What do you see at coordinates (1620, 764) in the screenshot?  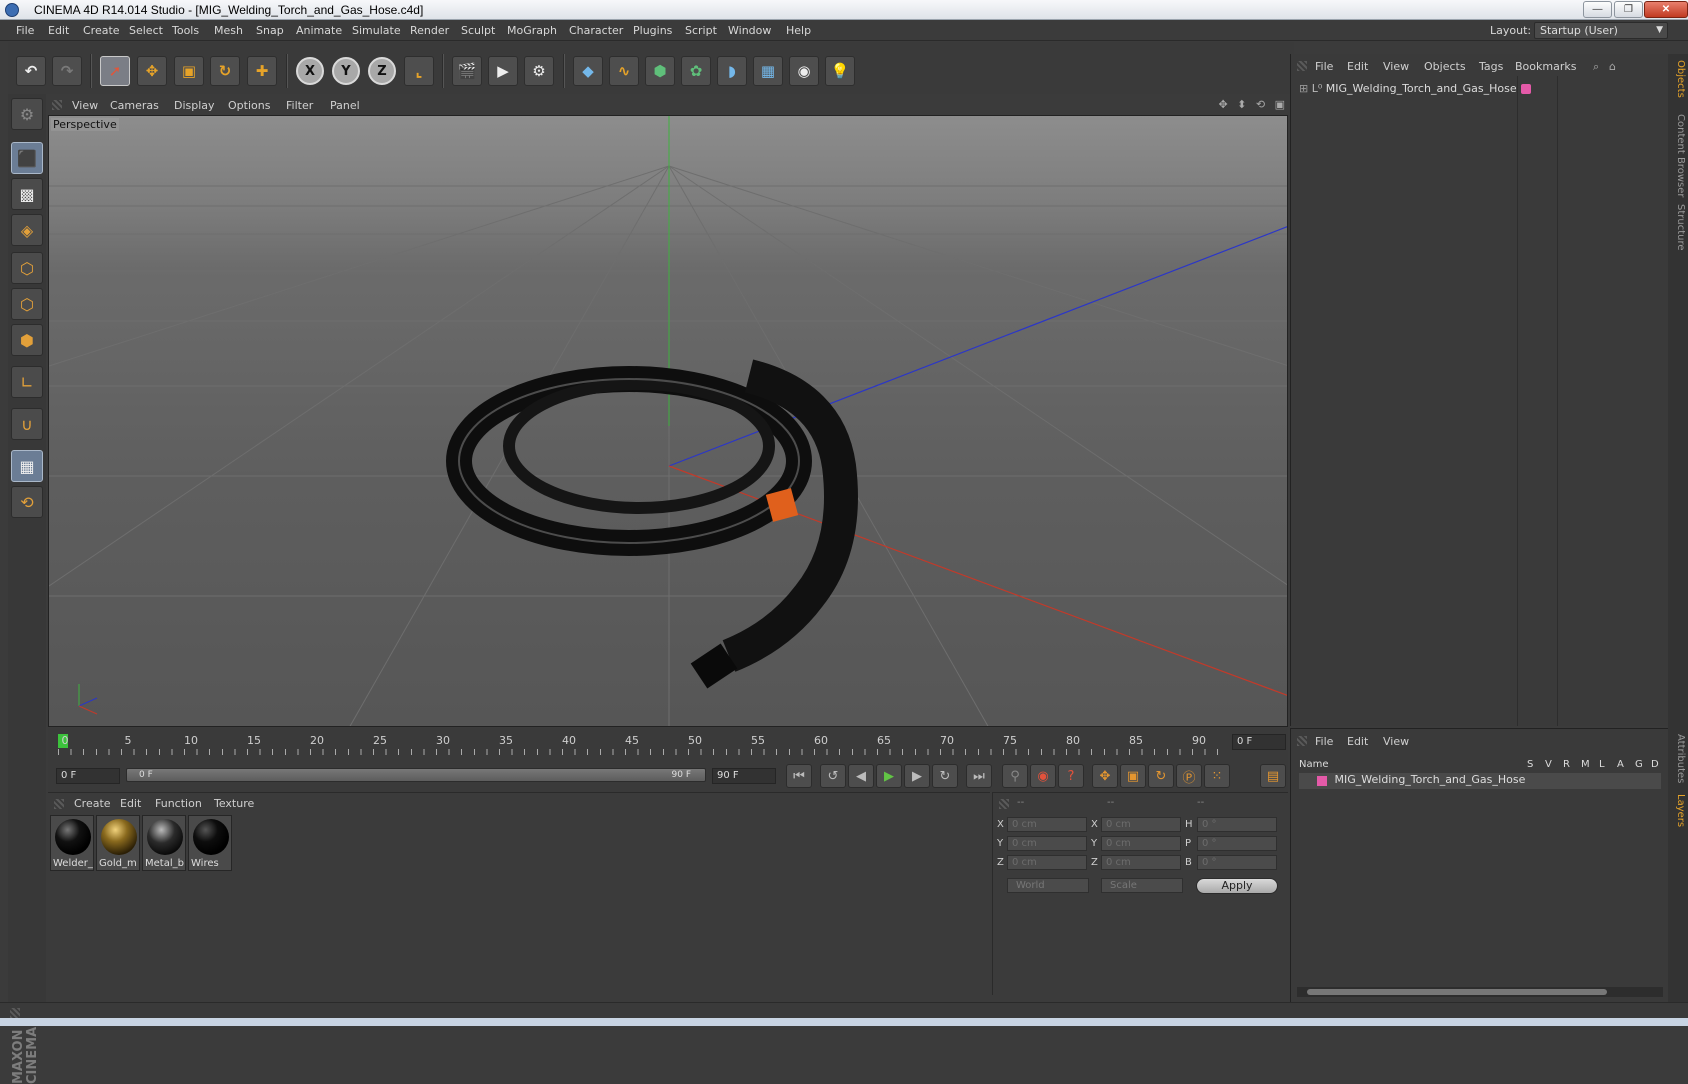 I see `layer-col-animation: A` at bounding box center [1620, 764].